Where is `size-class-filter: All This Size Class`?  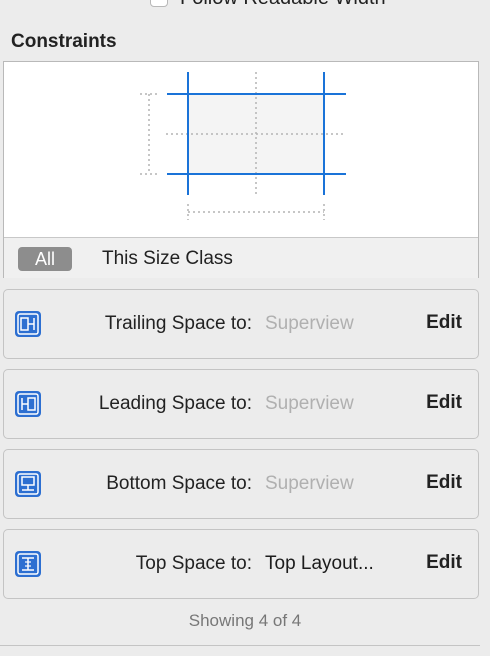
size-class-filter: All This Size Class is located at coordinates (241, 257).